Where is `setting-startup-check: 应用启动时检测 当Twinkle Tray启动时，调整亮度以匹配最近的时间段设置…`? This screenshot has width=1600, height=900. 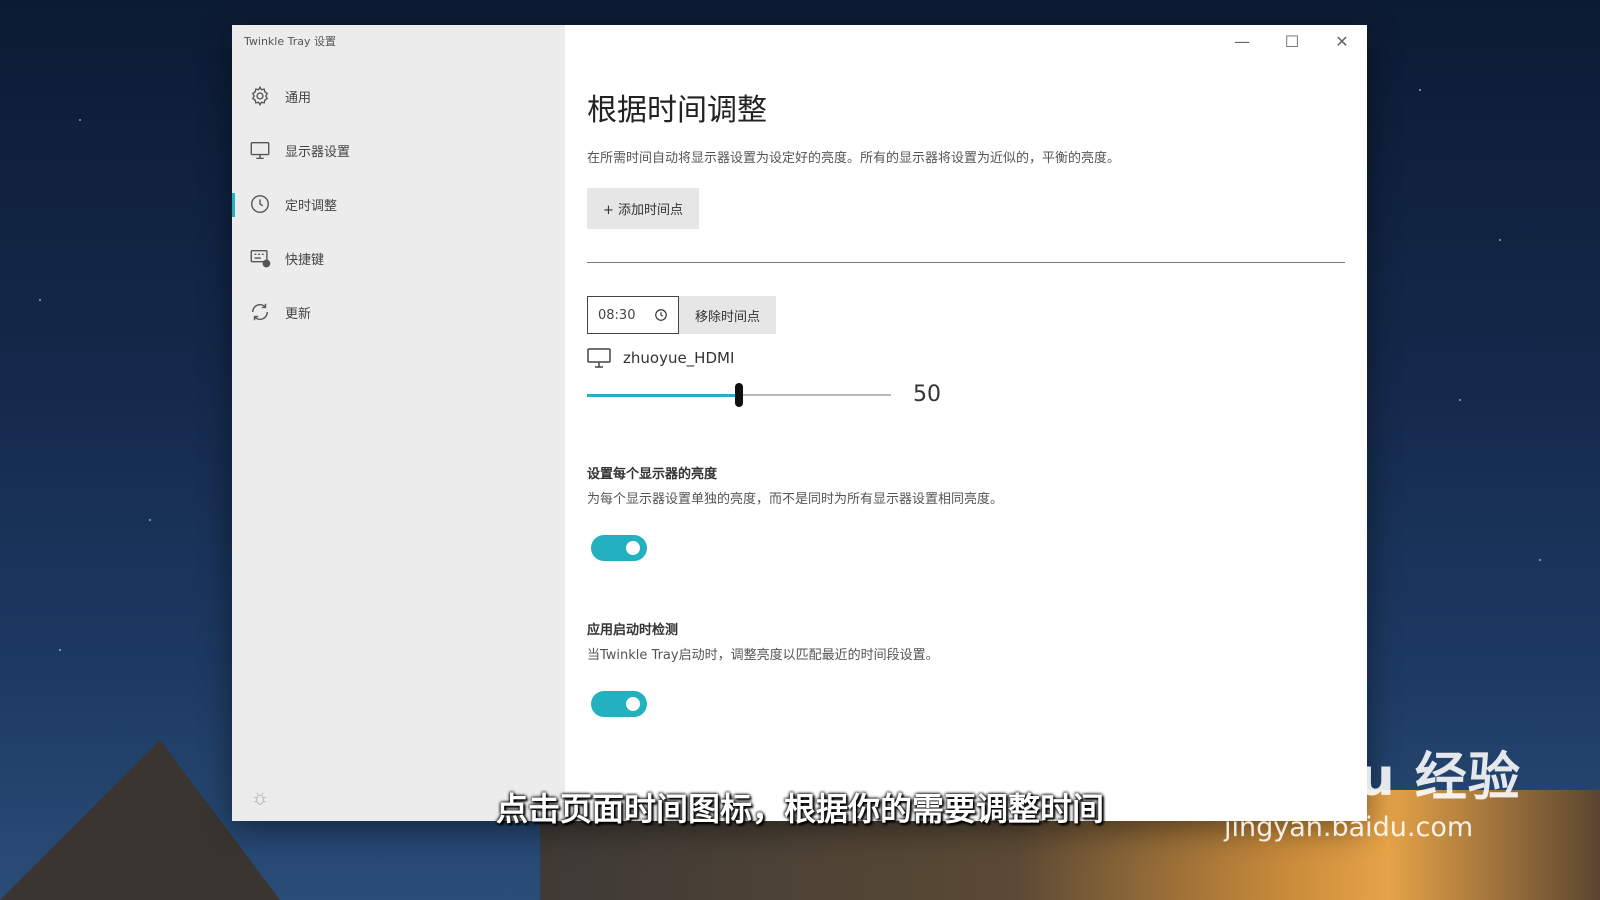 setting-startup-check: 应用启动时检测 当Twinkle Tray启动时，调整亮度以匹配最近的时间段设置… is located at coordinates (966, 668).